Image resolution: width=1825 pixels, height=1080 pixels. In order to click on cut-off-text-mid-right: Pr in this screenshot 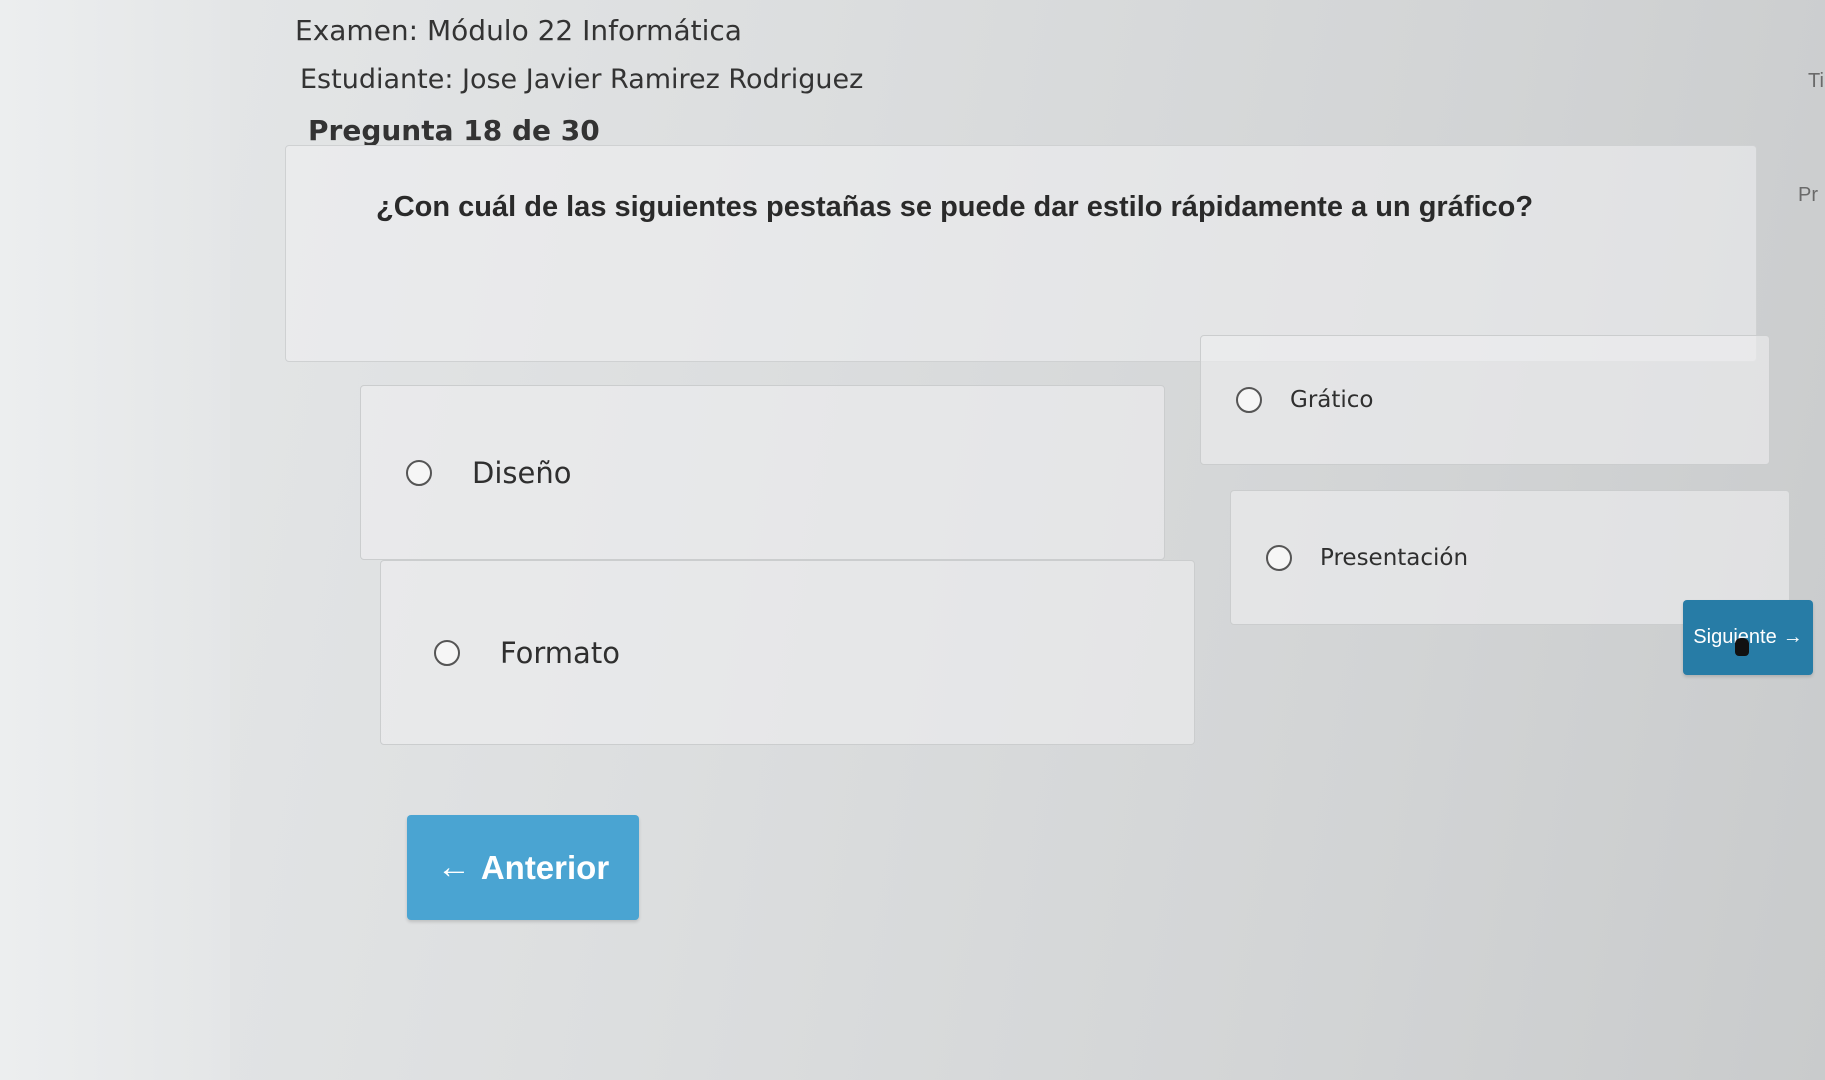, I will do `click(1808, 195)`.